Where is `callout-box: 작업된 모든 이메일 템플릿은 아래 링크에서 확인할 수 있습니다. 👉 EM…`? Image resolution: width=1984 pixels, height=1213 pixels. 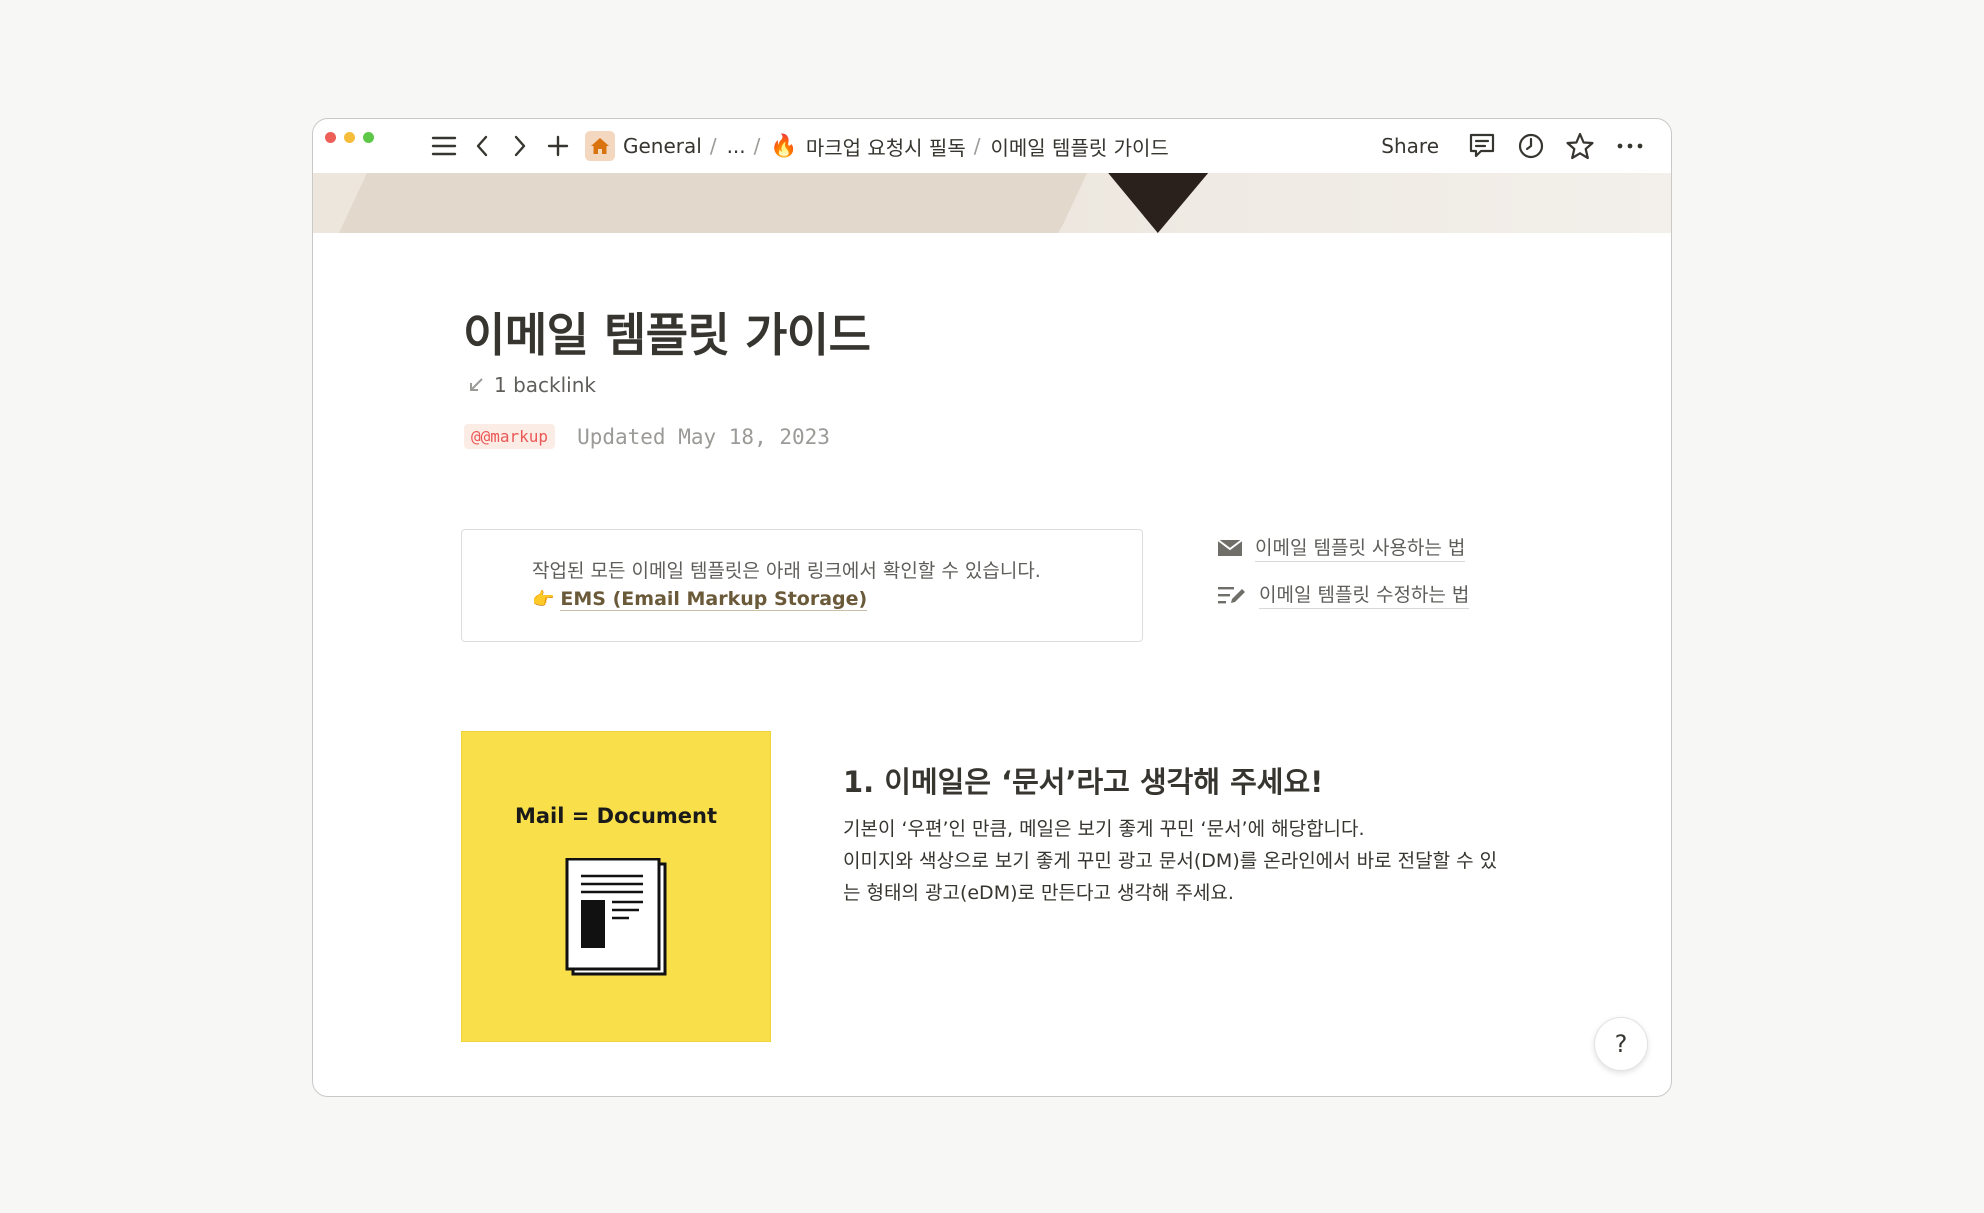 callout-box: 작업된 모든 이메일 템플릿은 아래 링크에서 확인할 수 있습니다. 👉 EM… is located at coordinates (802, 585).